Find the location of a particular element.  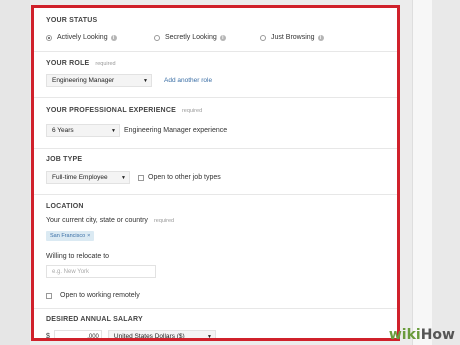

salary-amount-suffix: ,000 is located at coordinates (93, 336).